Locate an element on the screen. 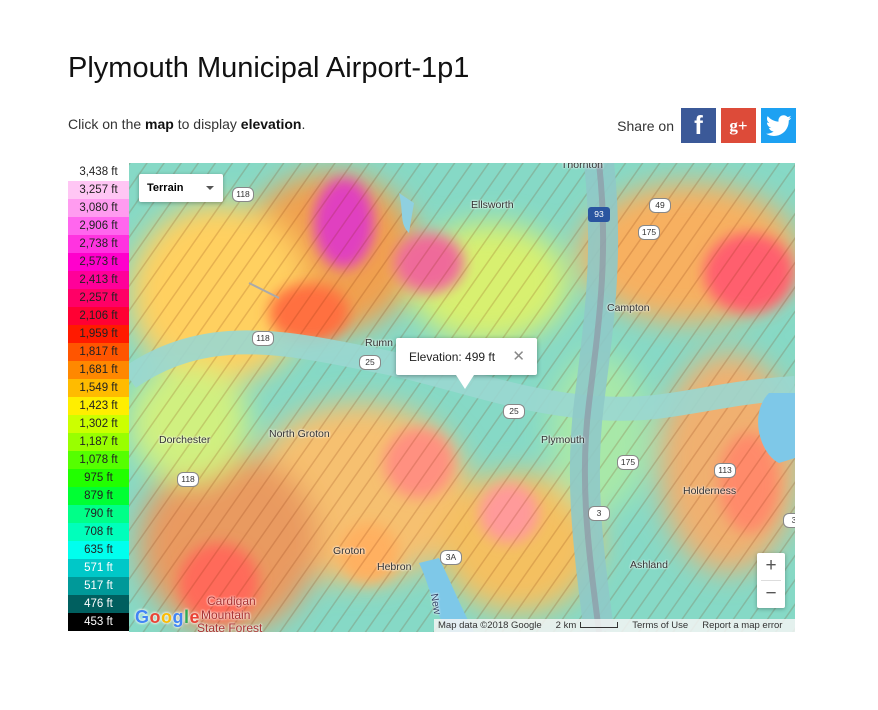 The image size is (878, 710). share-label: Share on is located at coordinates (645, 125).